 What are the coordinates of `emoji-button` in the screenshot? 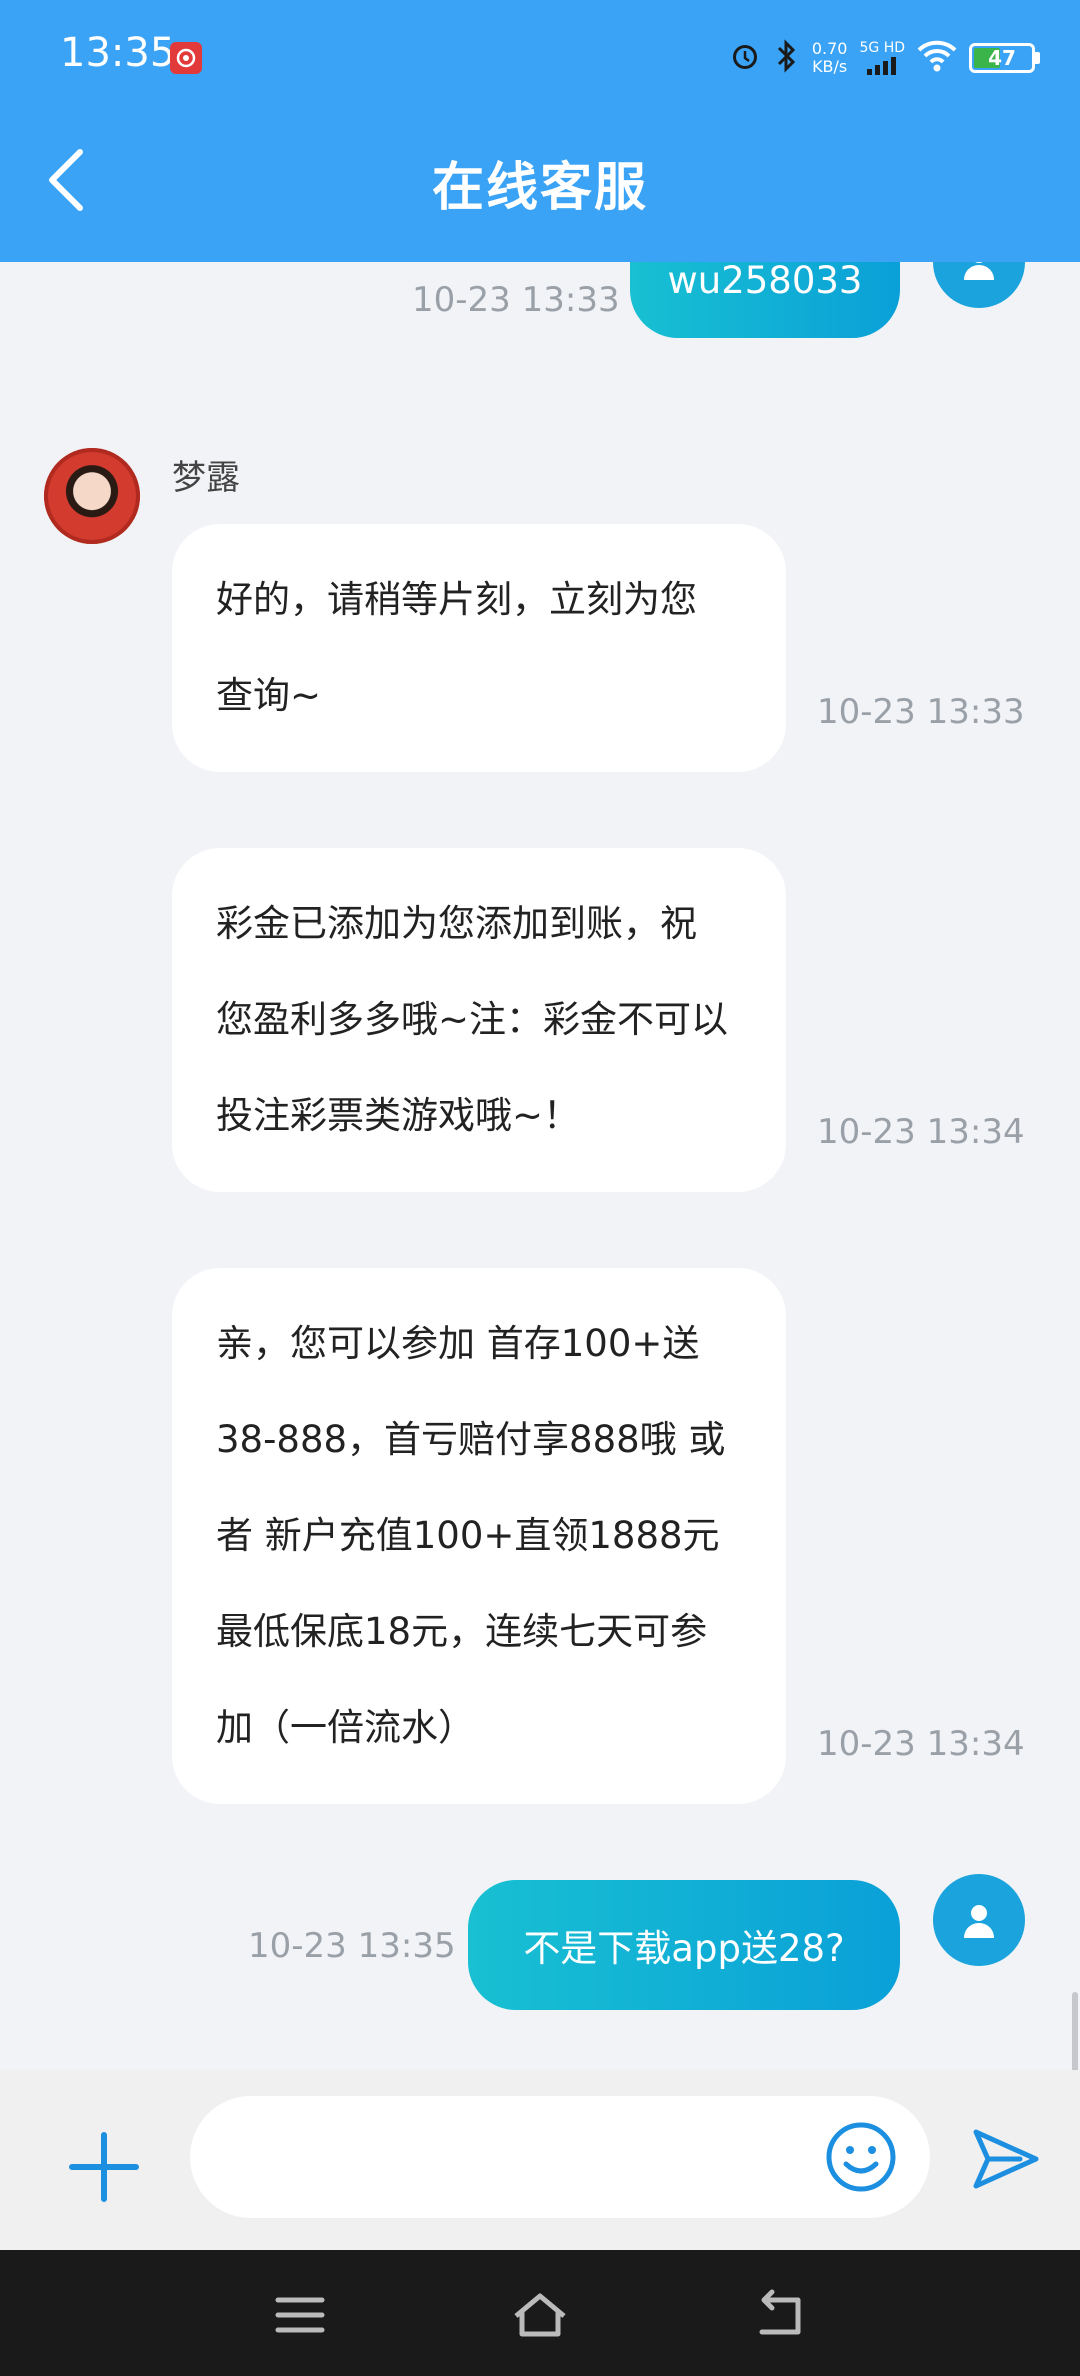 It's located at (861, 2157).